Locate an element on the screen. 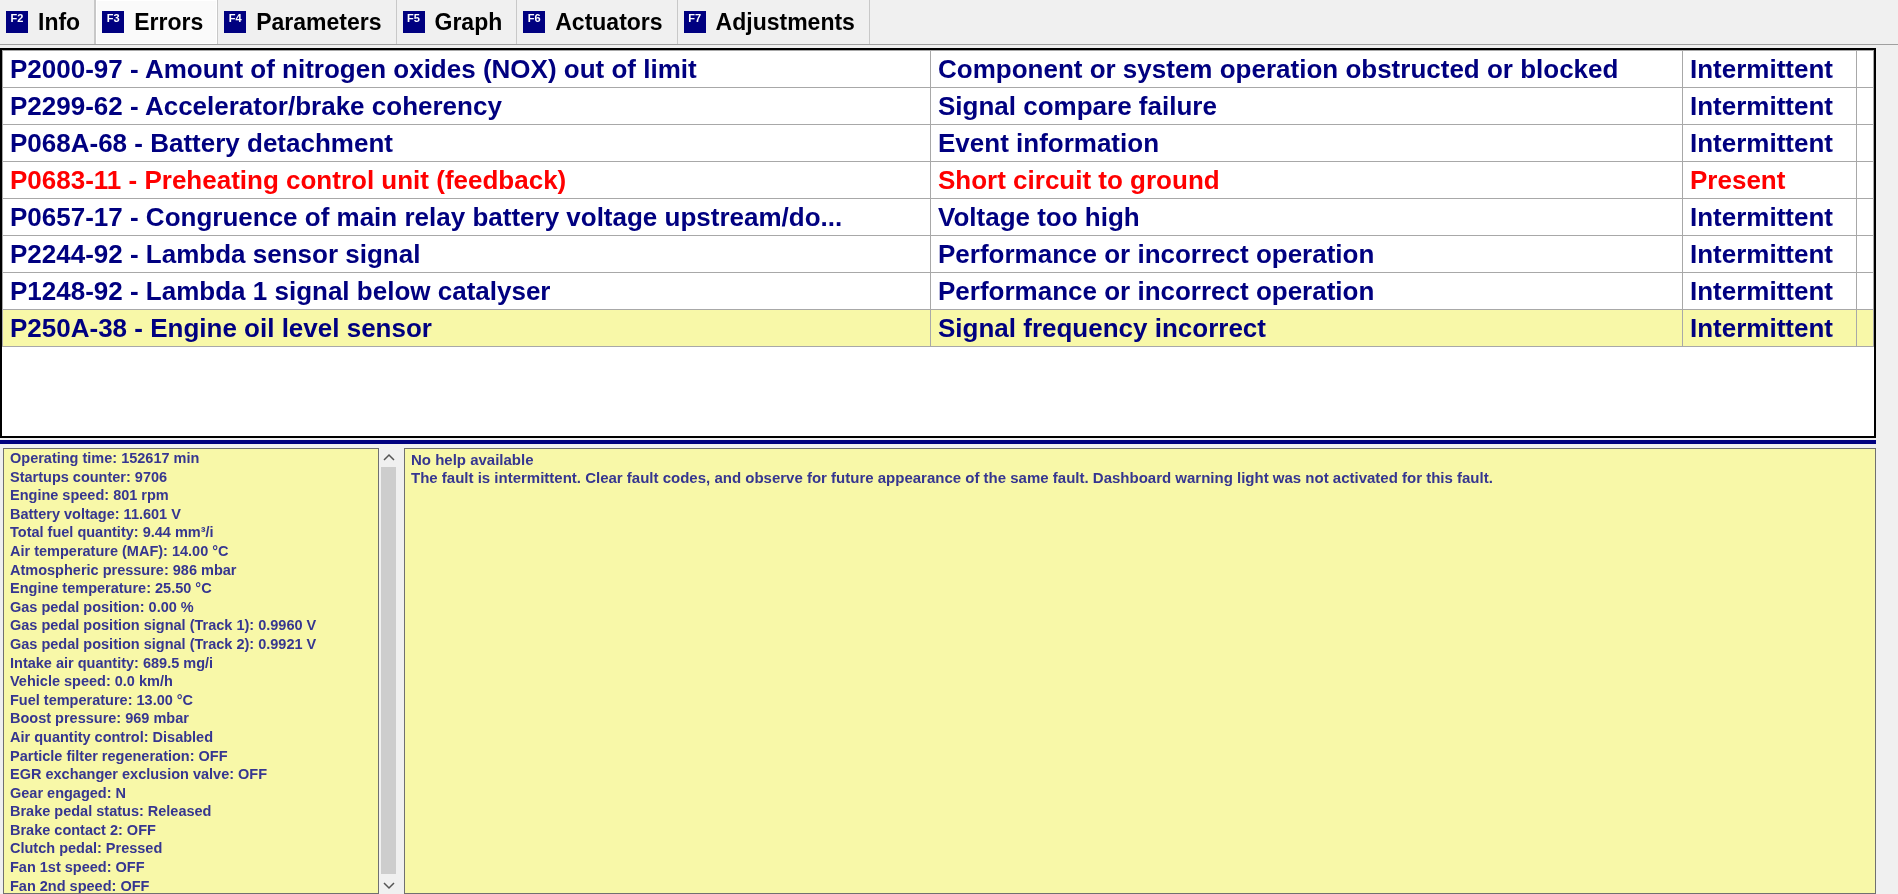 Image resolution: width=1898 pixels, height=894 pixels. fault-code: P2244-92 - Lambda sensor signal is located at coordinates (215, 254).